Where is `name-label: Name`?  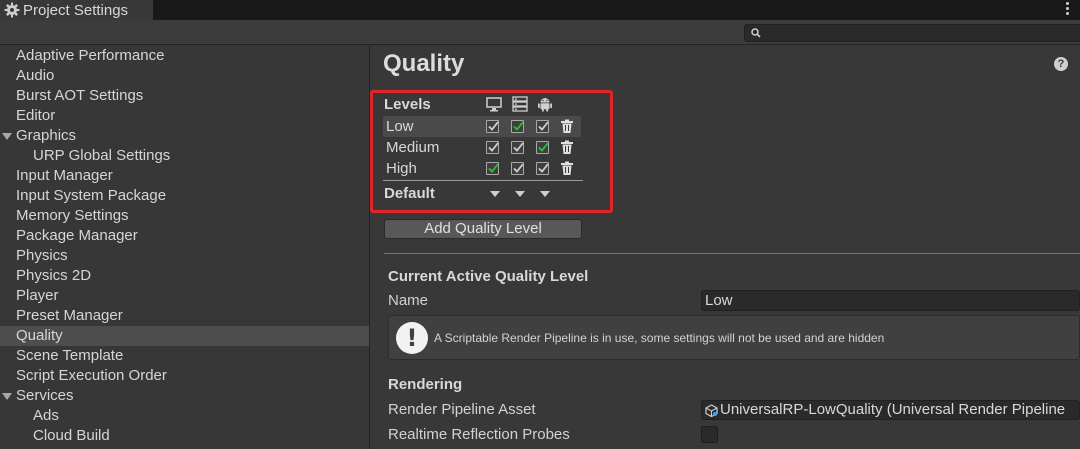
name-label: Name is located at coordinates (408, 300).